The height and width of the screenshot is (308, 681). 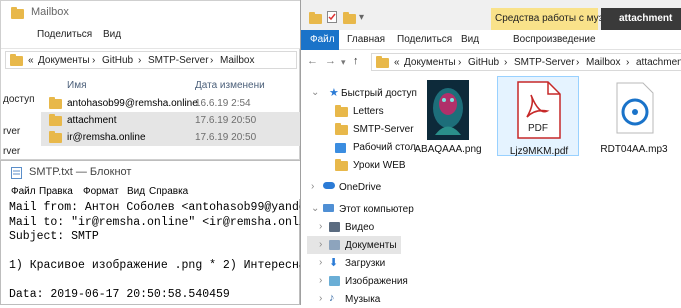 I want to click on mailbox-titlebar: Mailbox, so click(x=151, y=12).